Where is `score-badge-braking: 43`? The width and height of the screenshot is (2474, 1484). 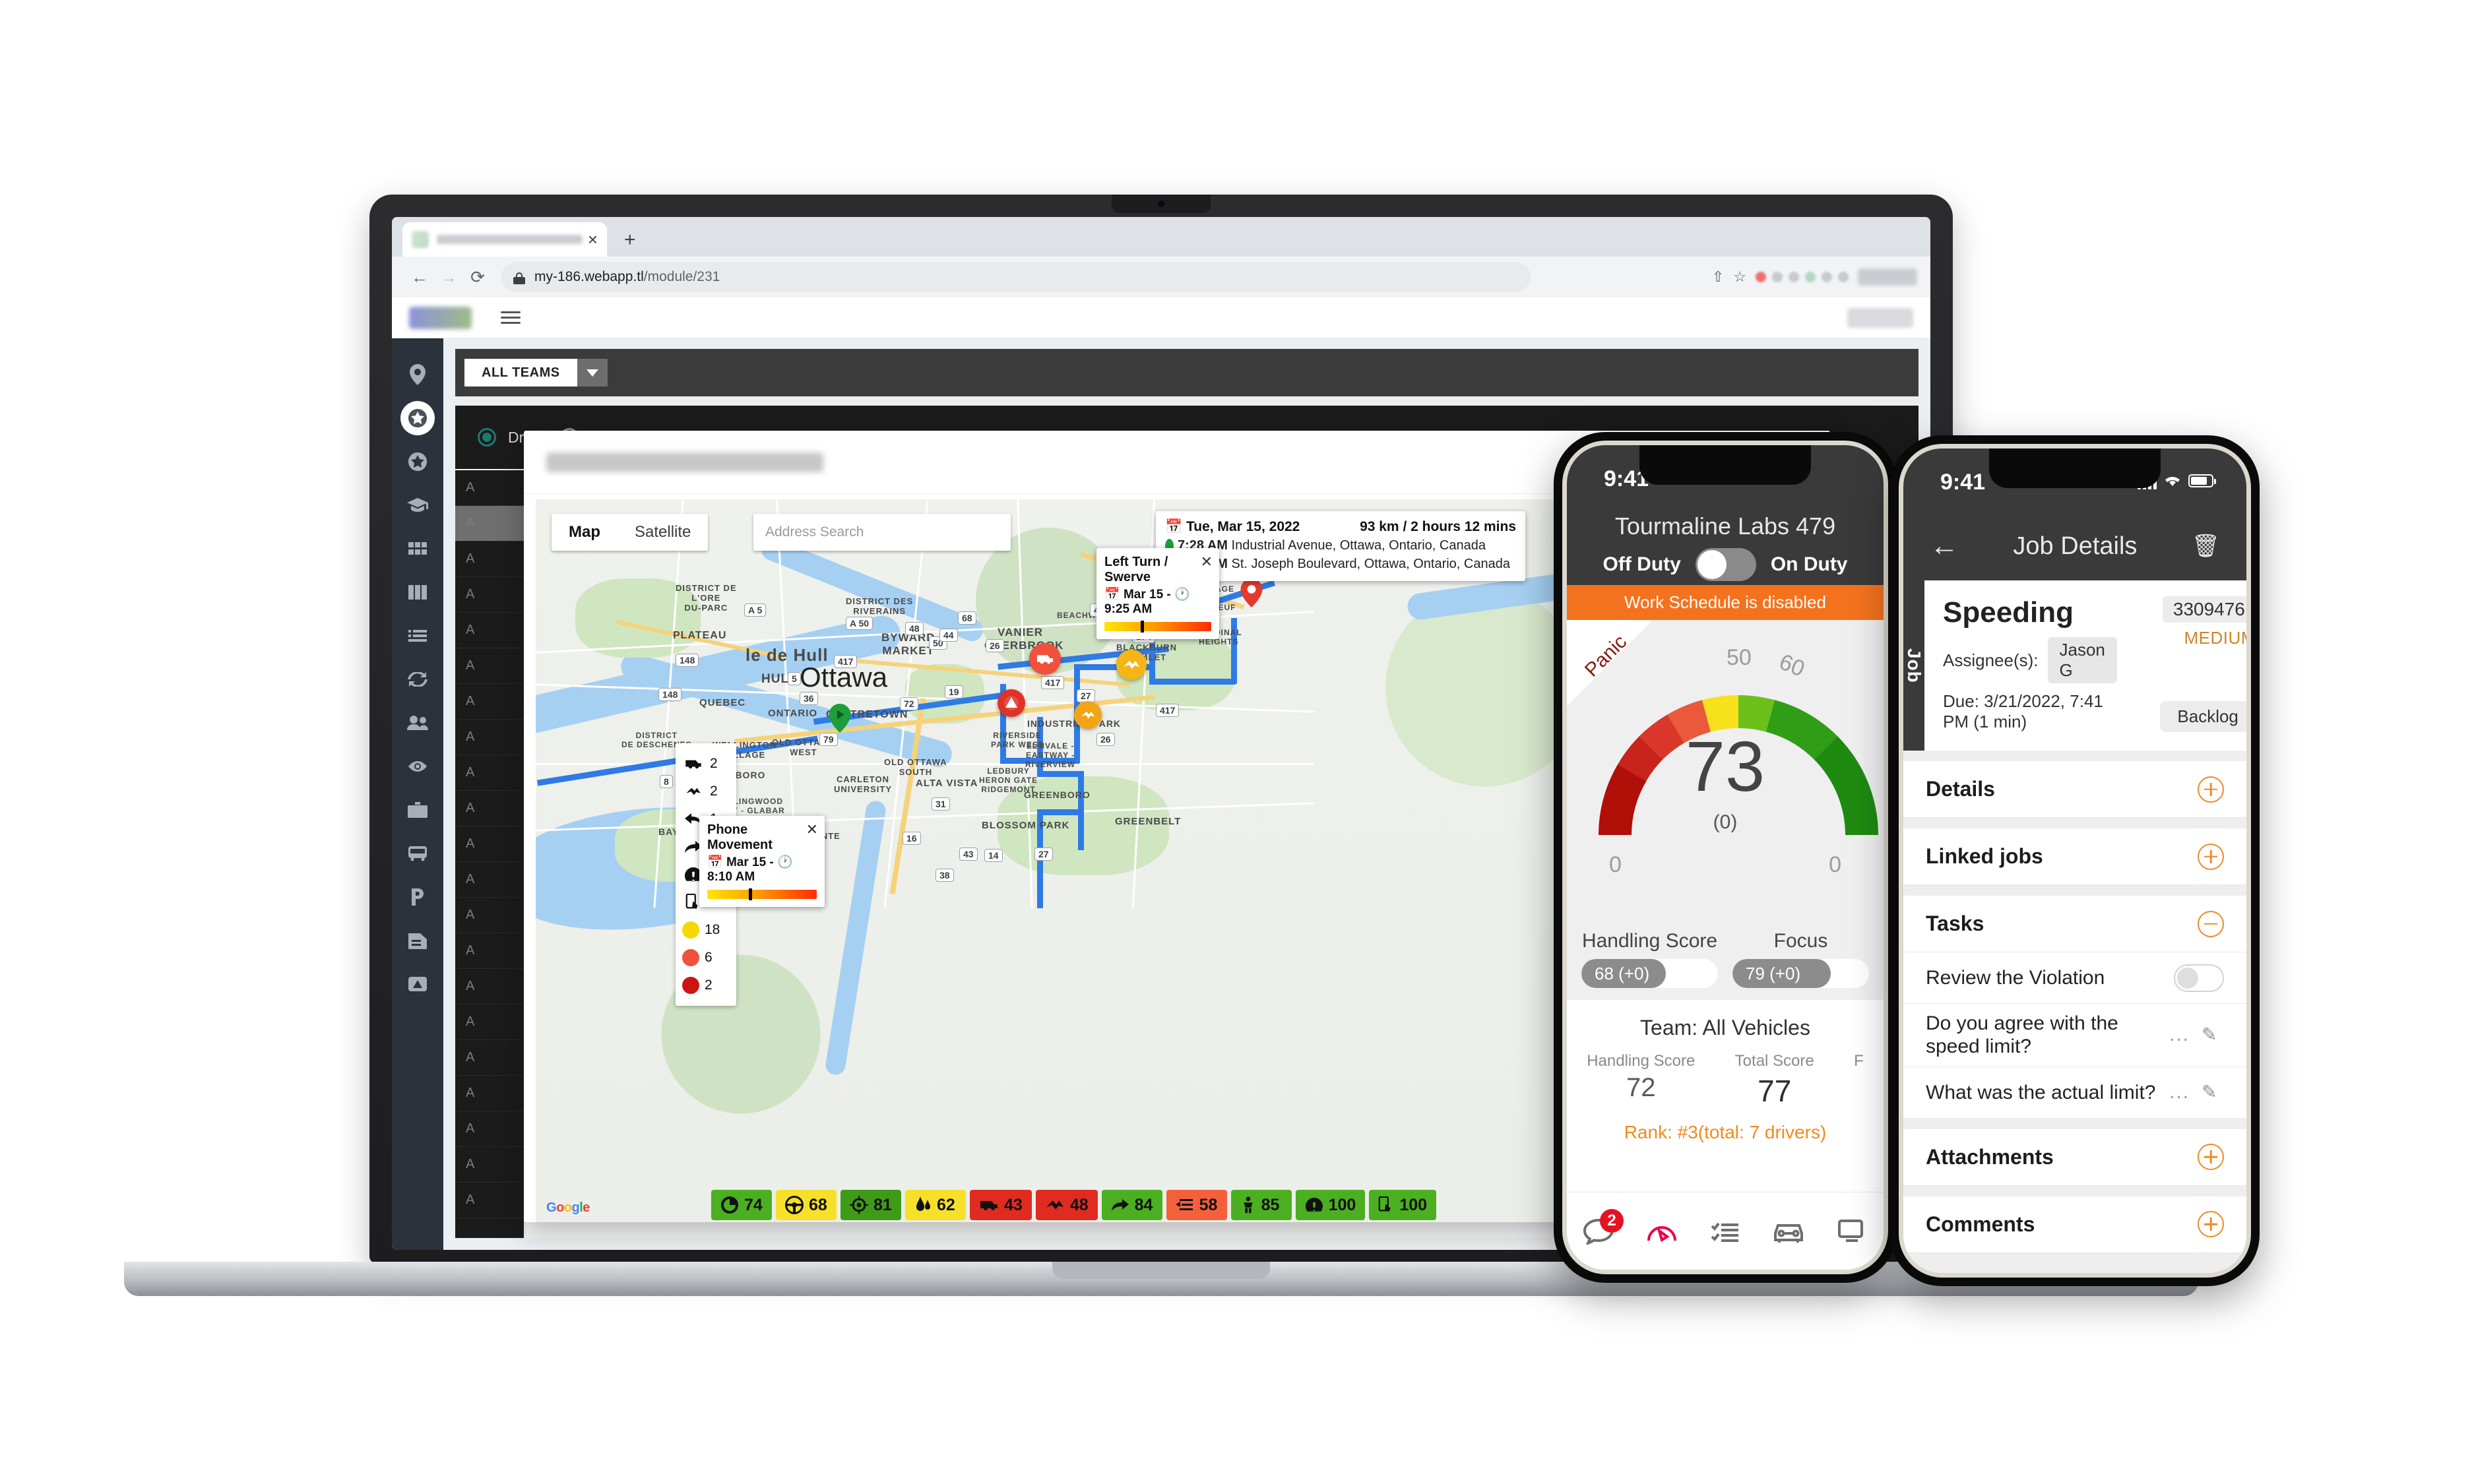 score-badge-braking: 43 is located at coordinates (1001, 1205).